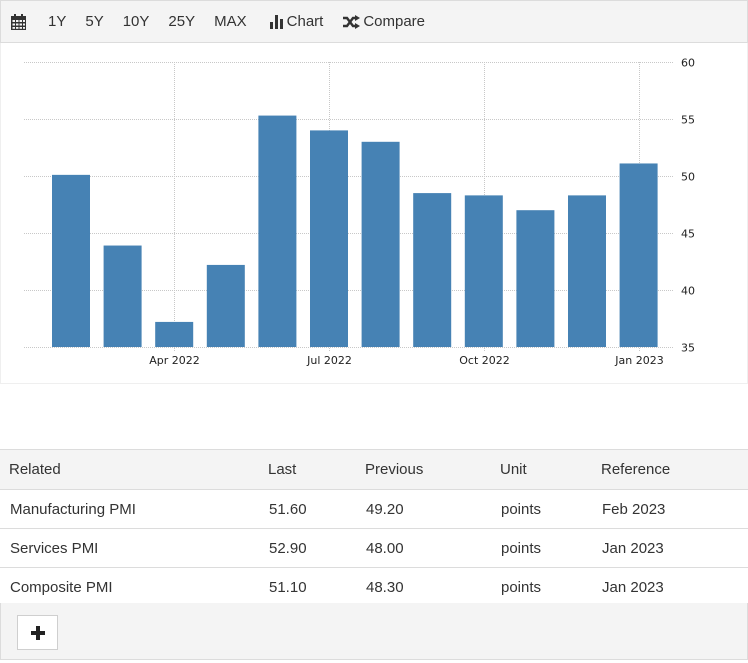 This screenshot has width=748, height=663. Describe the element at coordinates (535, 278) in the screenshot. I see `bar-nov-2022: Nov 2022: 47` at that location.